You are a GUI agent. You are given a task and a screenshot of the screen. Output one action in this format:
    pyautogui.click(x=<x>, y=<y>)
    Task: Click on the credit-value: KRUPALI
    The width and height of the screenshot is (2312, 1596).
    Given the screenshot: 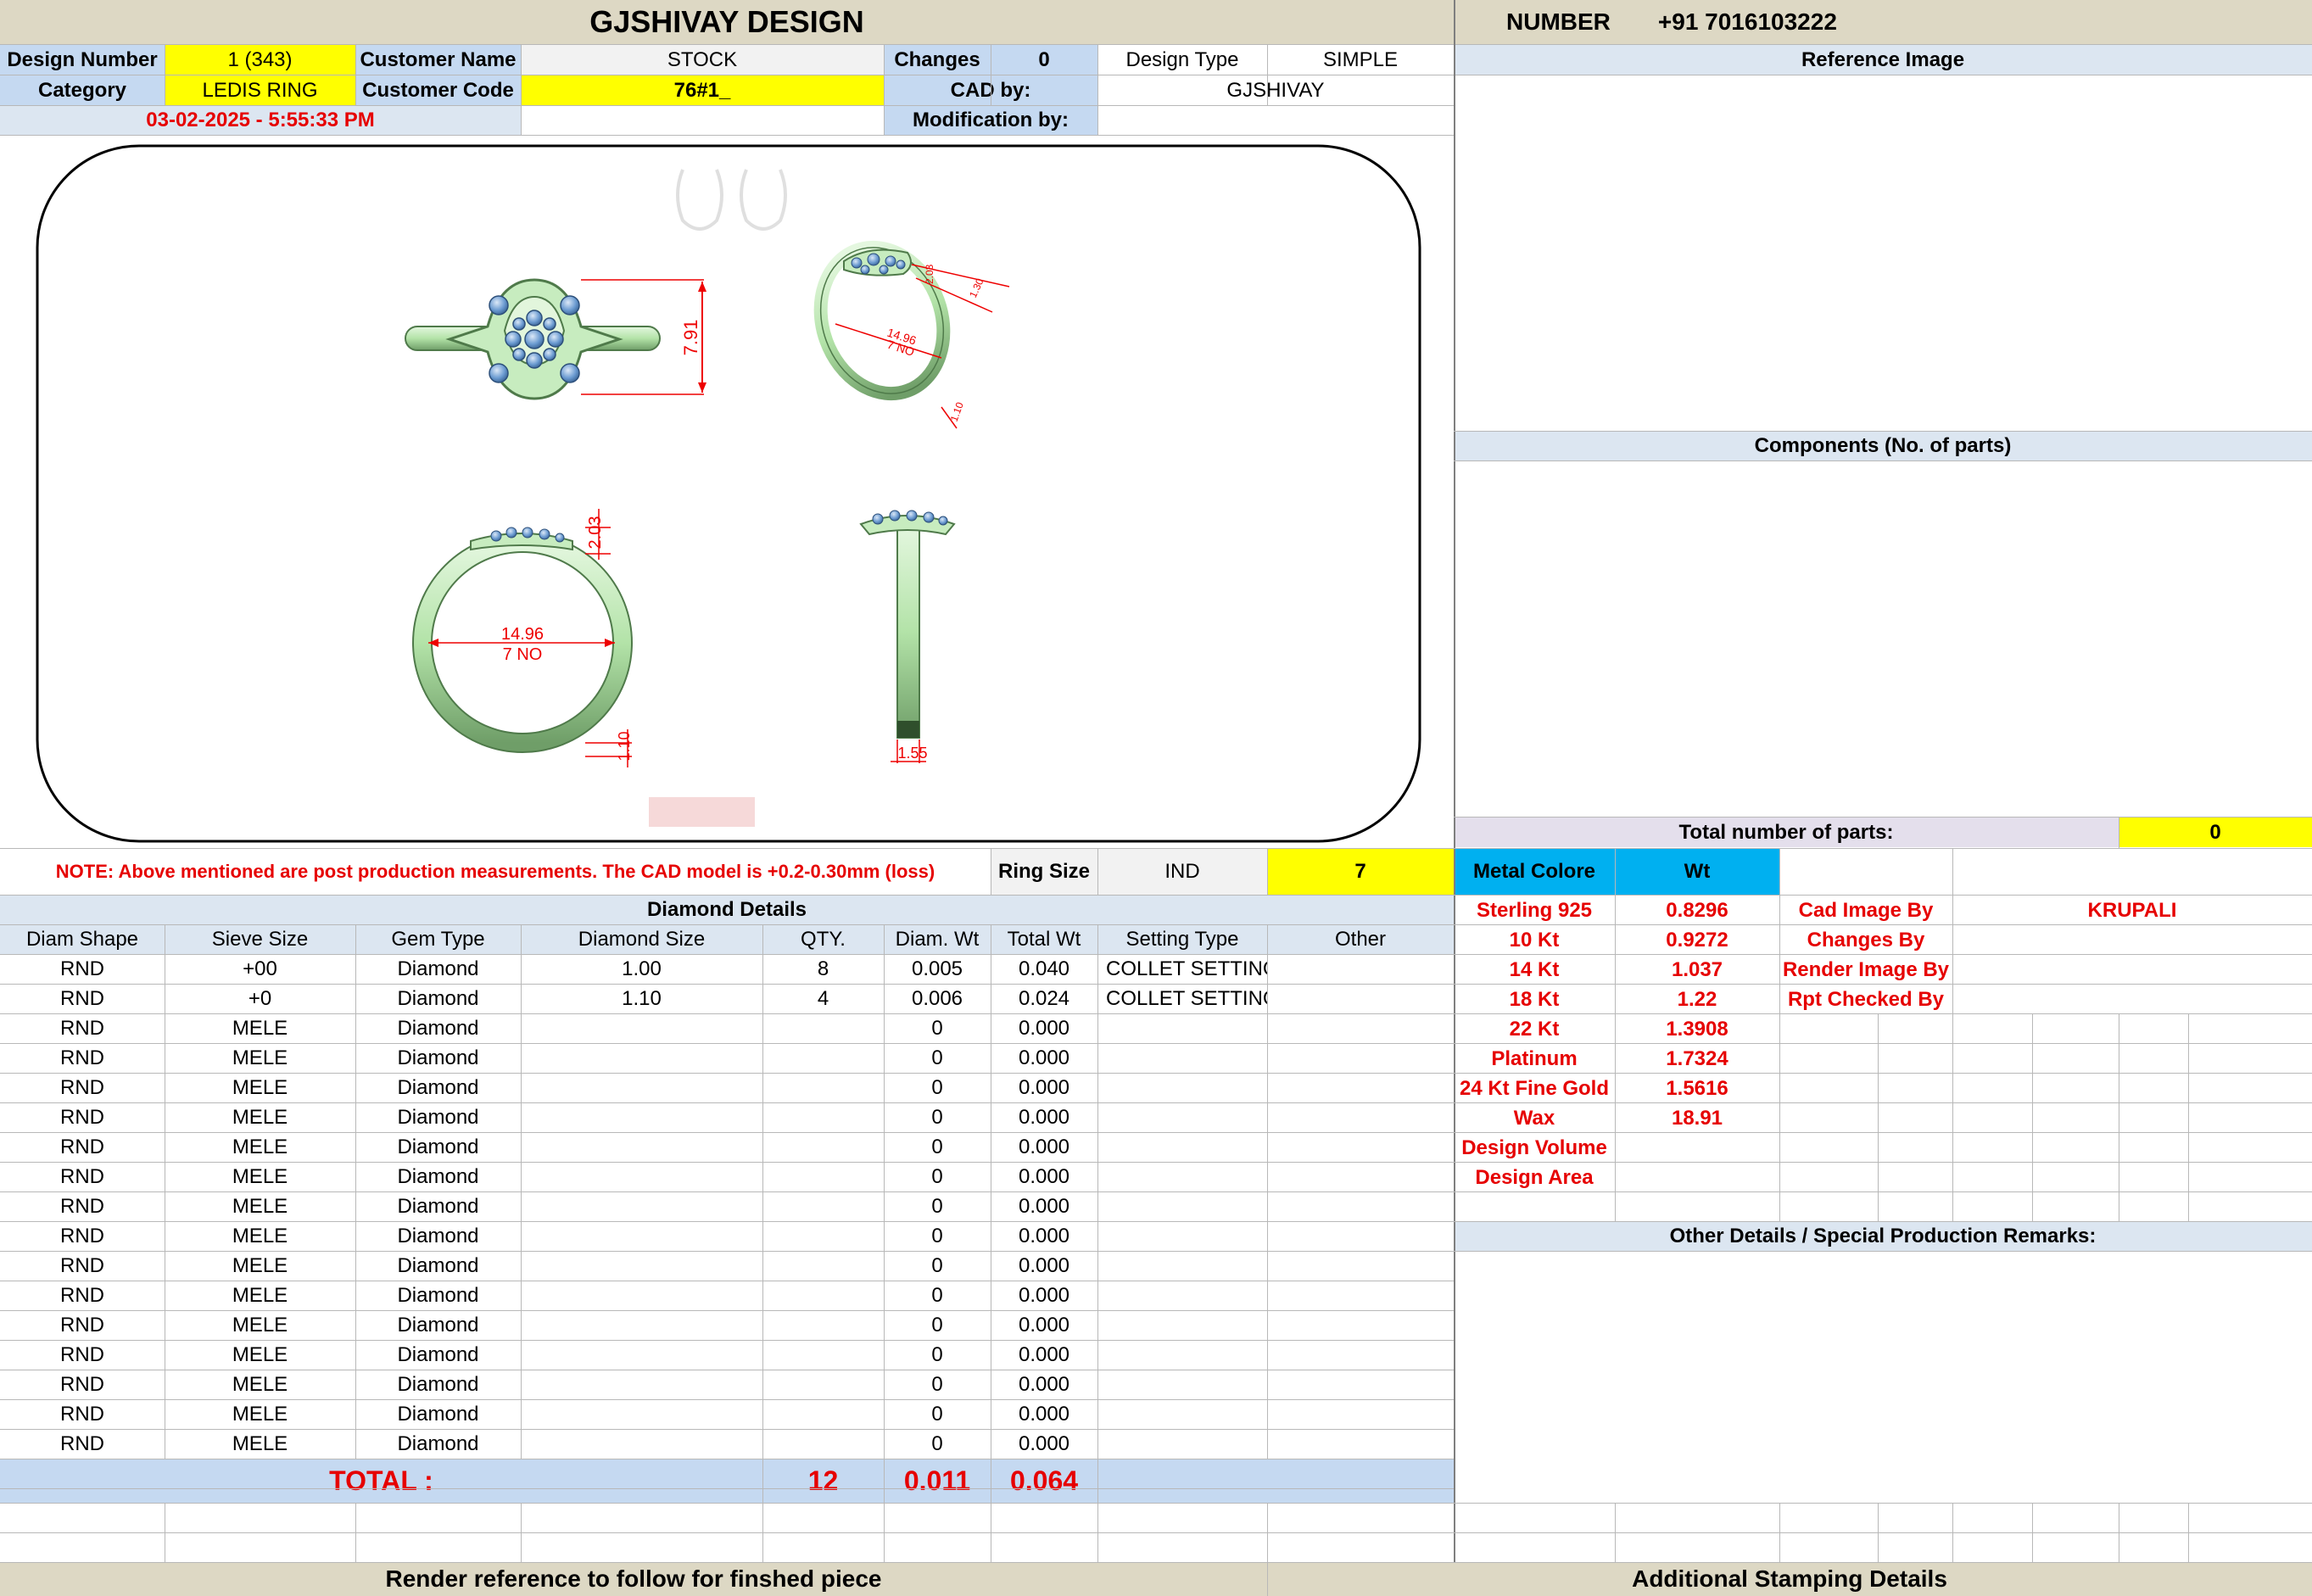 What is the action you would take?
    pyautogui.click(x=2132, y=910)
    